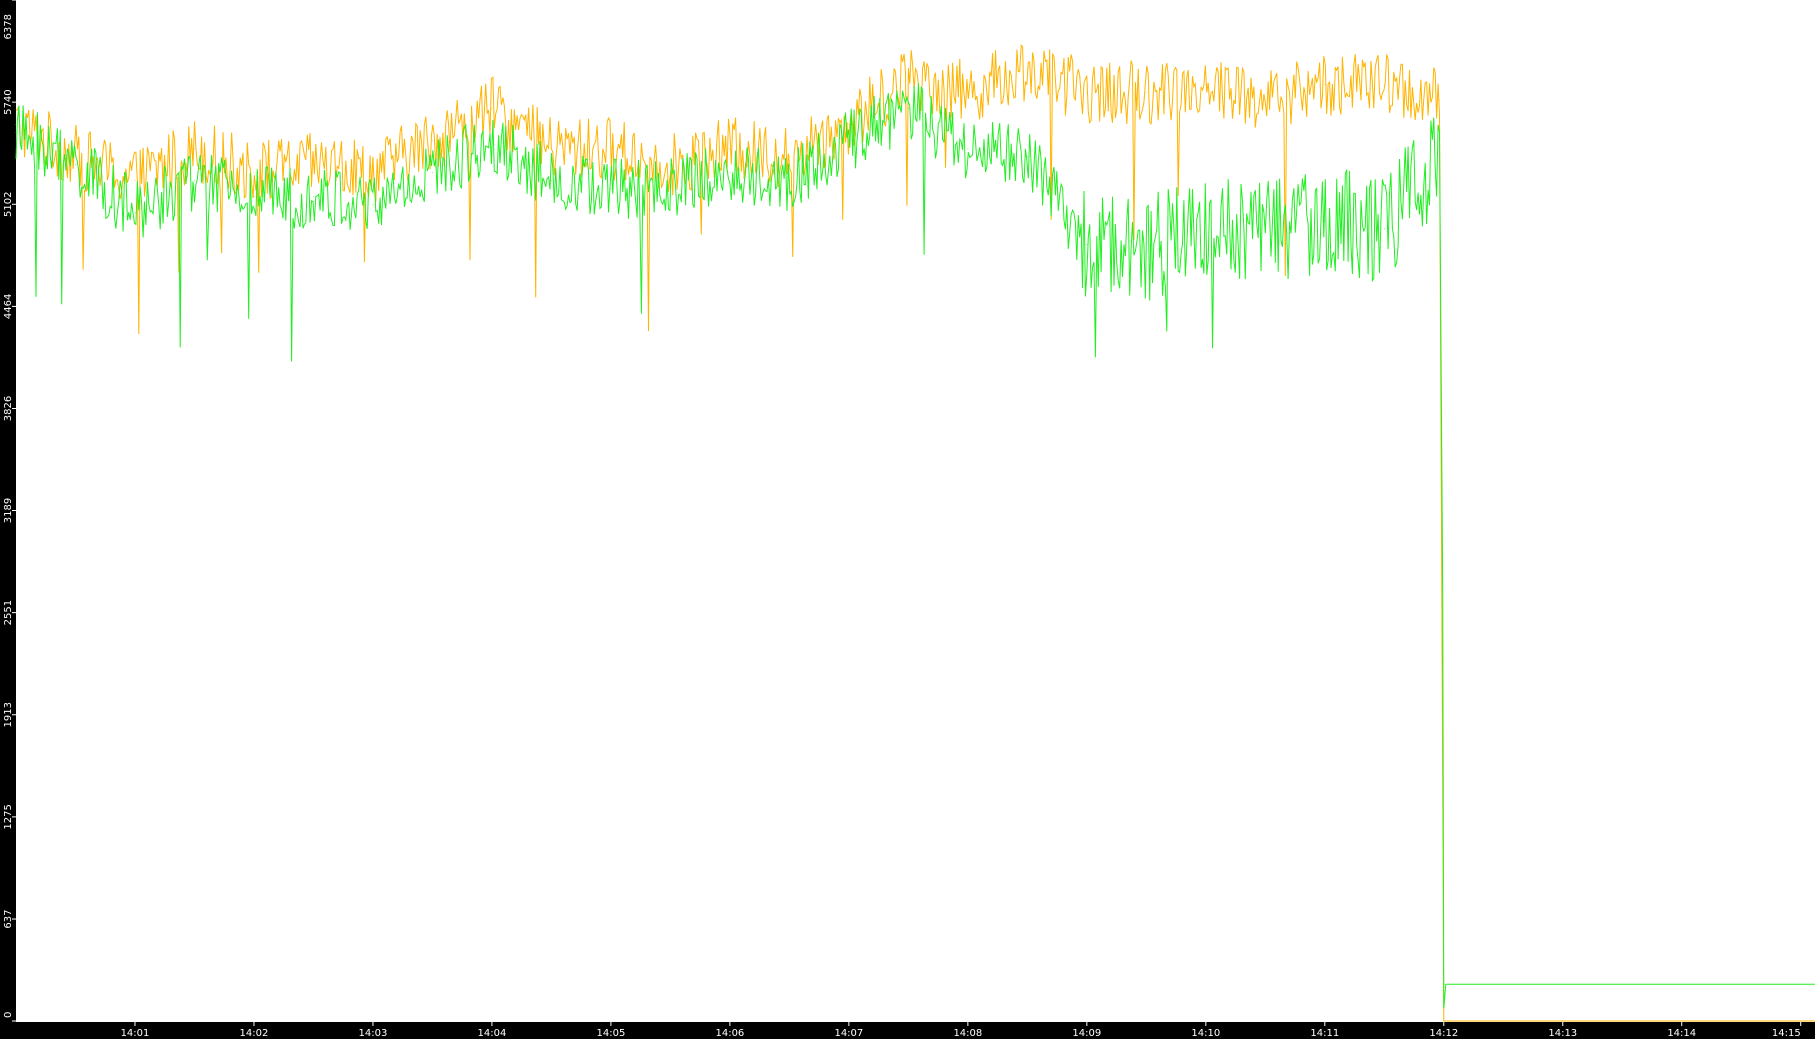 The height and width of the screenshot is (1039, 1815). I want to click on y-tick-label: 1275, so click(8, 816).